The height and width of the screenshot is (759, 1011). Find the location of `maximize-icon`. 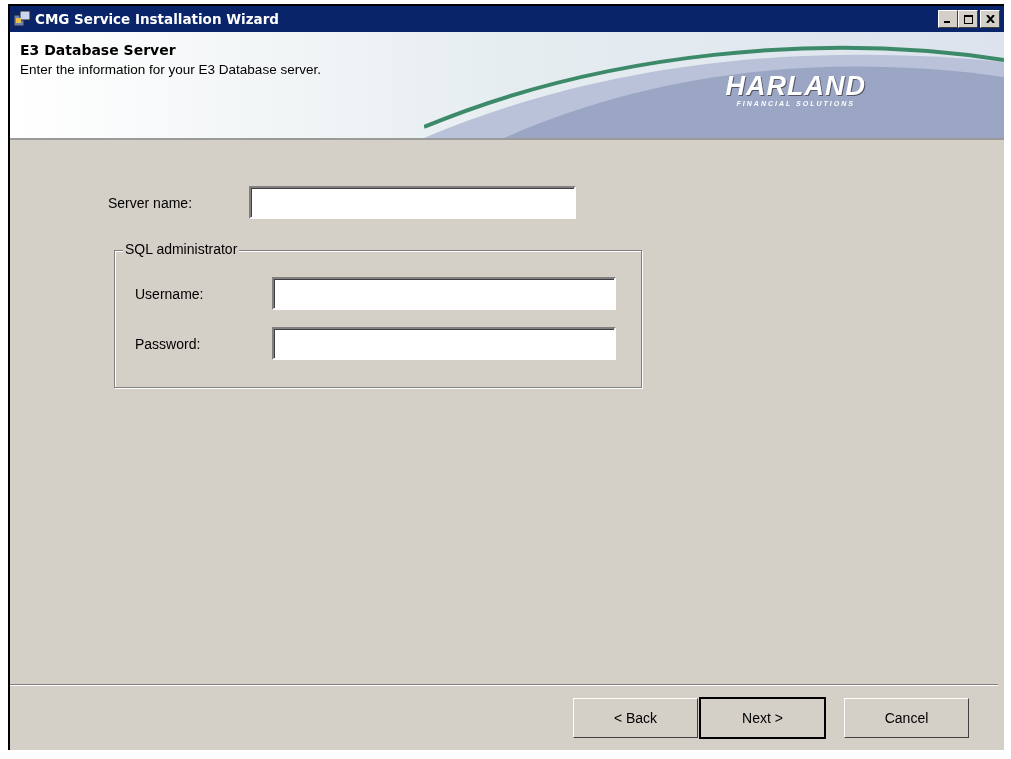

maximize-icon is located at coordinates (968, 19).